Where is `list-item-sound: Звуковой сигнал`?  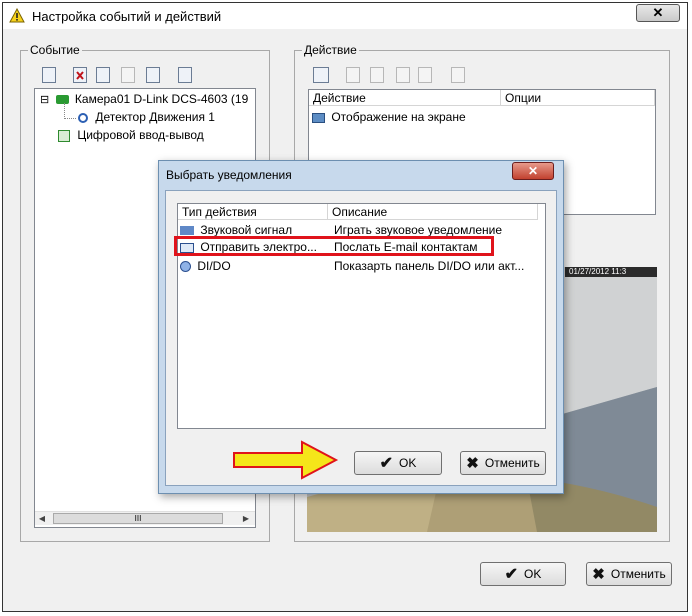 list-item-sound: Звуковой сигнал is located at coordinates (236, 230).